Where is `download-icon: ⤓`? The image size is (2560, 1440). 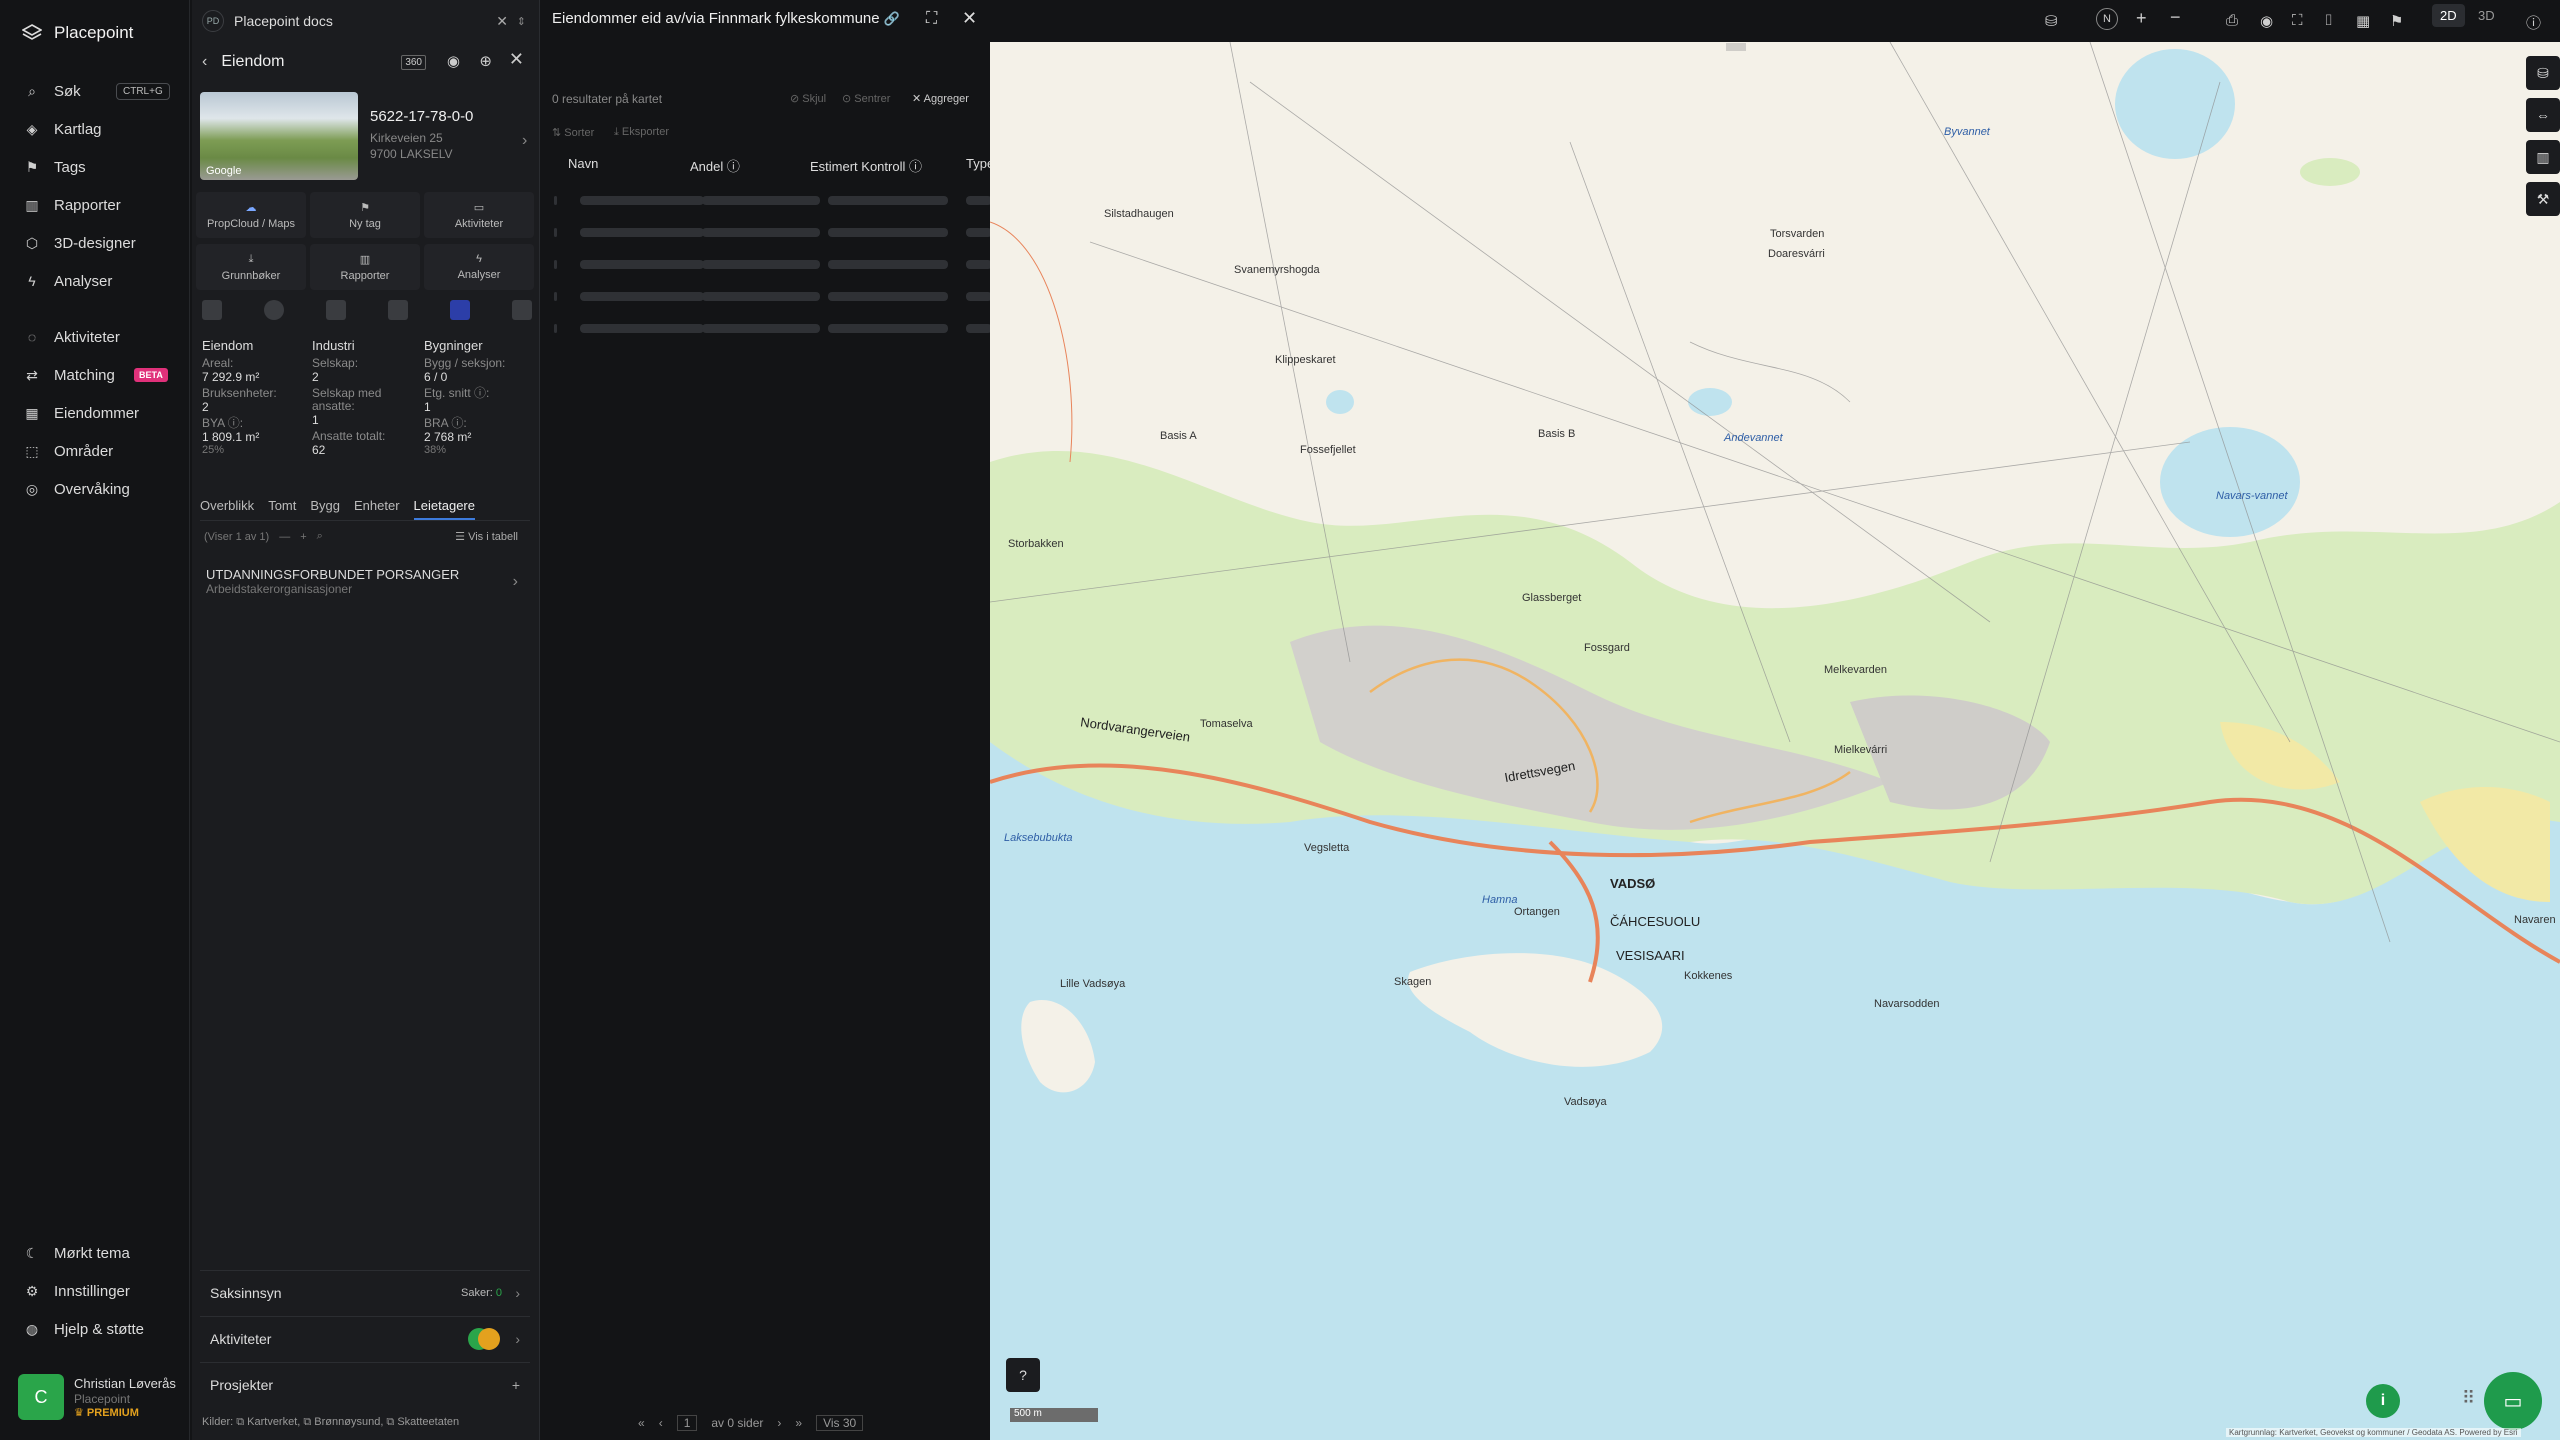
download-icon: ⤓ is located at coordinates (251, 258).